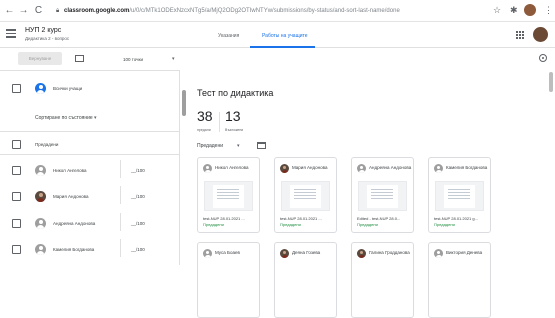 The image size is (555, 318). What do you see at coordinates (261, 145) in the screenshot?
I see `folder-icon` at bounding box center [261, 145].